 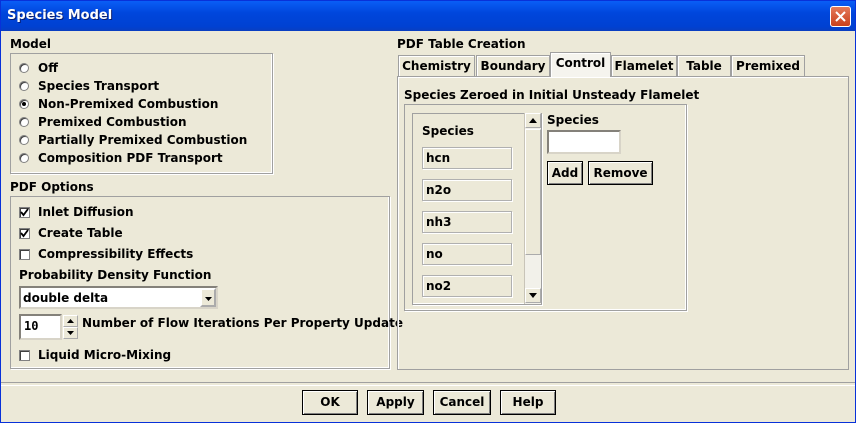 I want to click on radio-label: Partially Premixed Combustion, so click(x=143, y=140).